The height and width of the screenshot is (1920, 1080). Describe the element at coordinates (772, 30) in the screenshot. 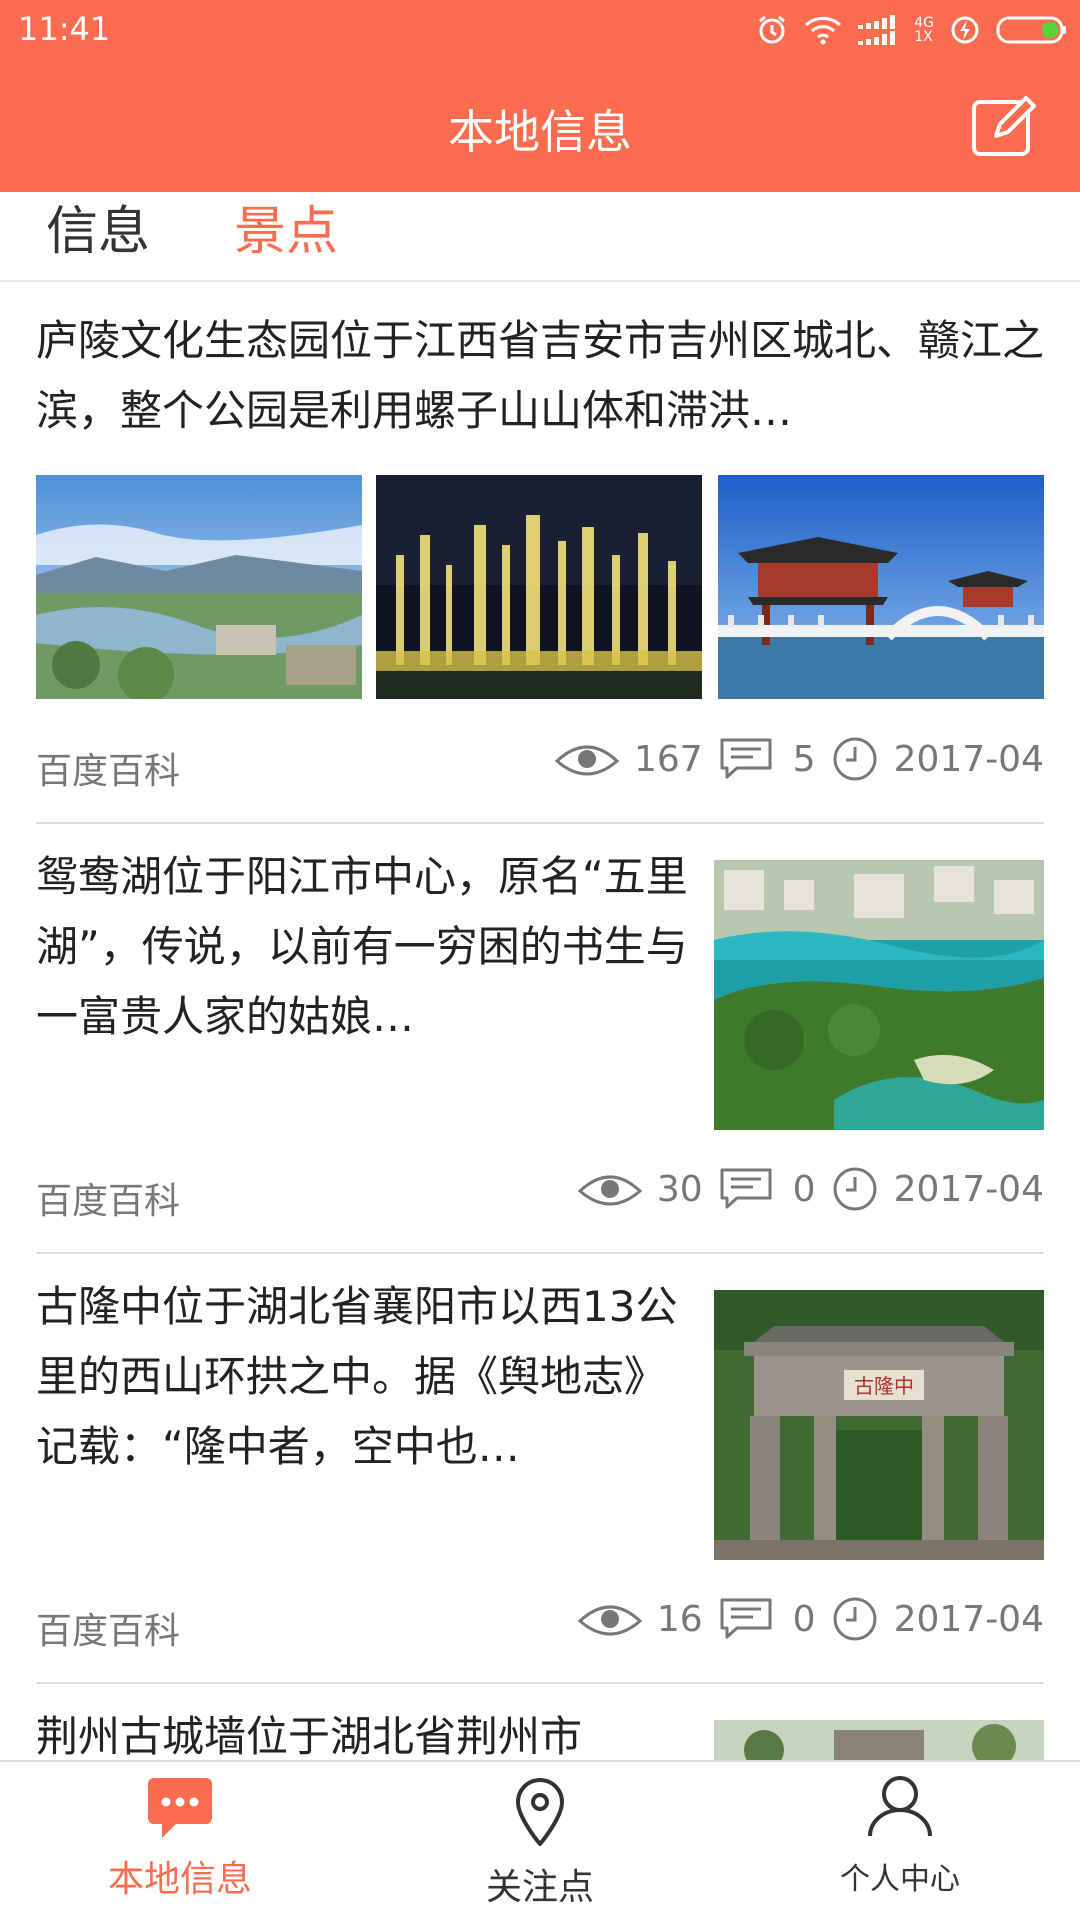

I see `alarm-icon` at that location.